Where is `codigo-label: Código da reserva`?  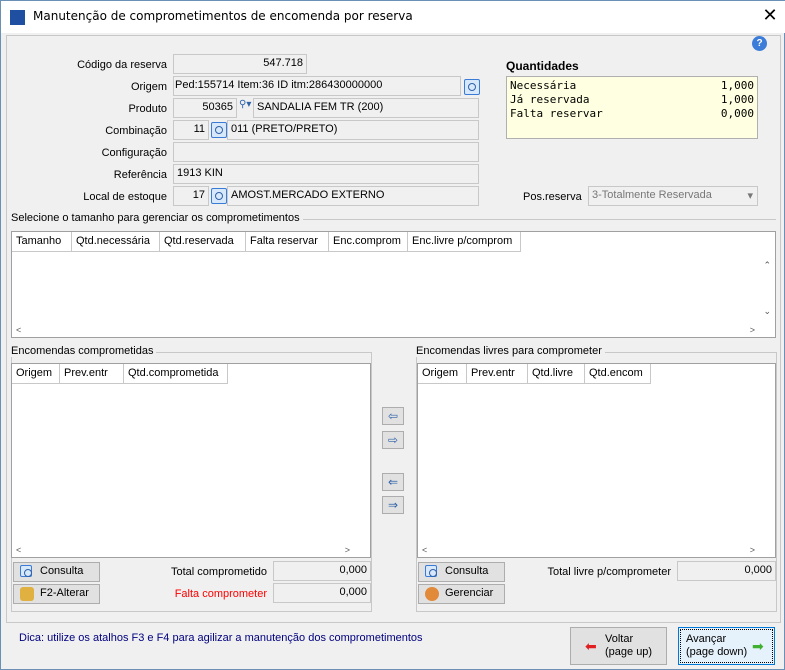
codigo-label: Código da reserva is located at coordinates (122, 65).